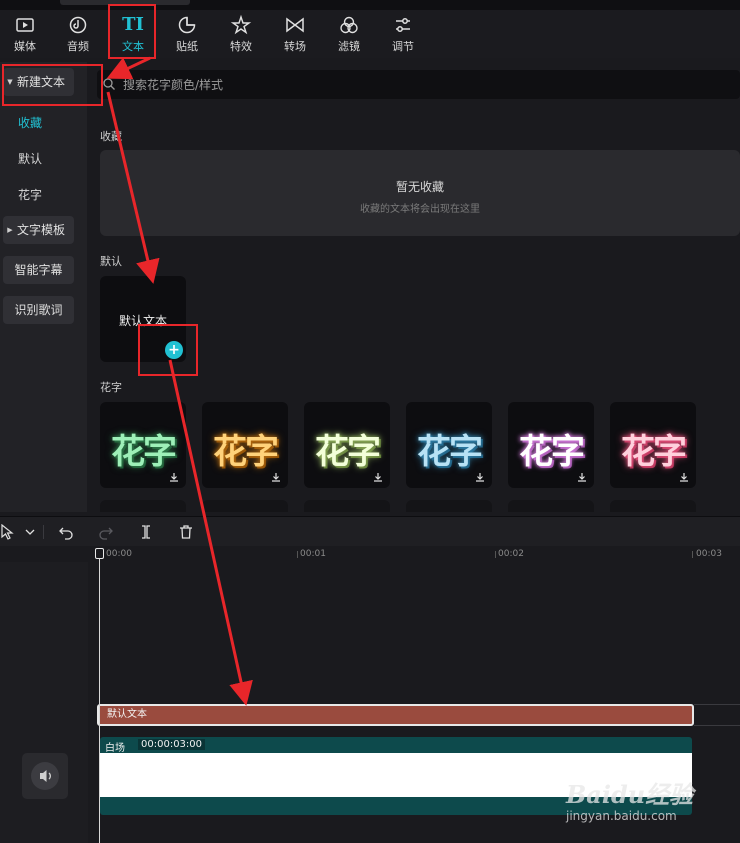 The height and width of the screenshot is (843, 740). What do you see at coordinates (146, 532) in the screenshot?
I see `split-icon` at bounding box center [146, 532].